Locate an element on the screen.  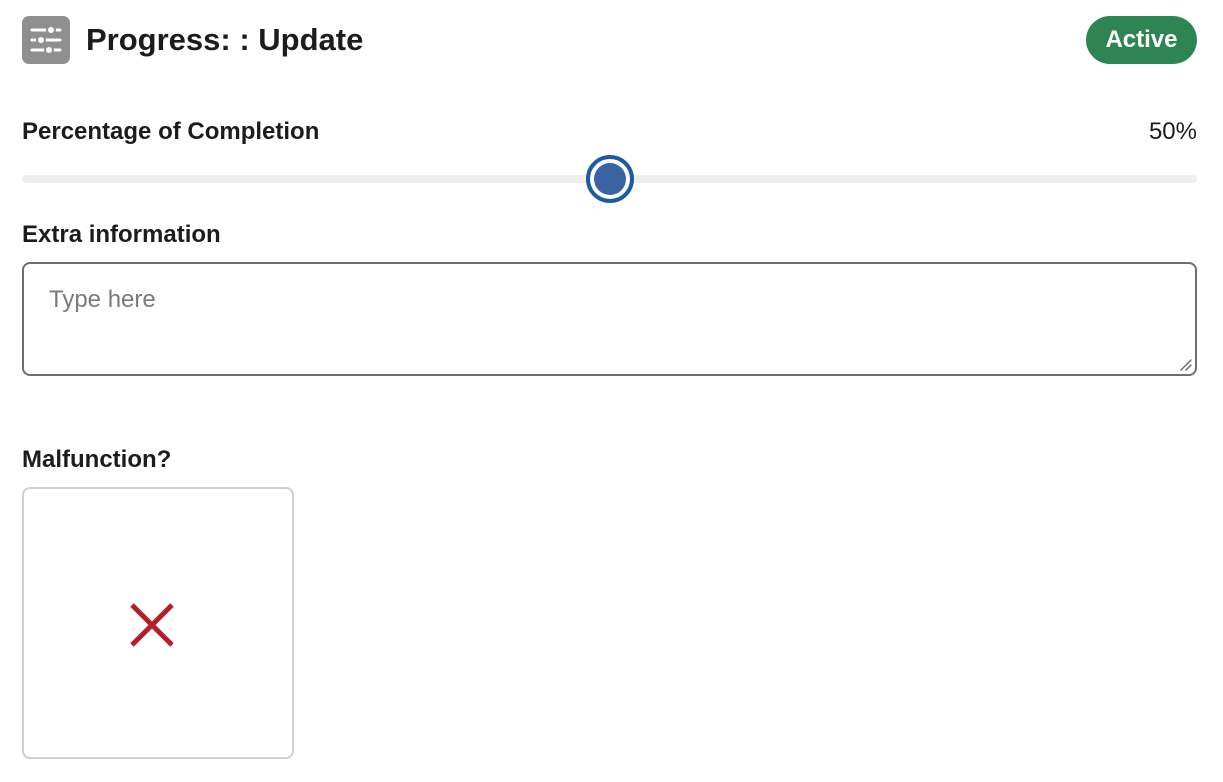
extra-info-label: Extra information is located at coordinates (121, 234).